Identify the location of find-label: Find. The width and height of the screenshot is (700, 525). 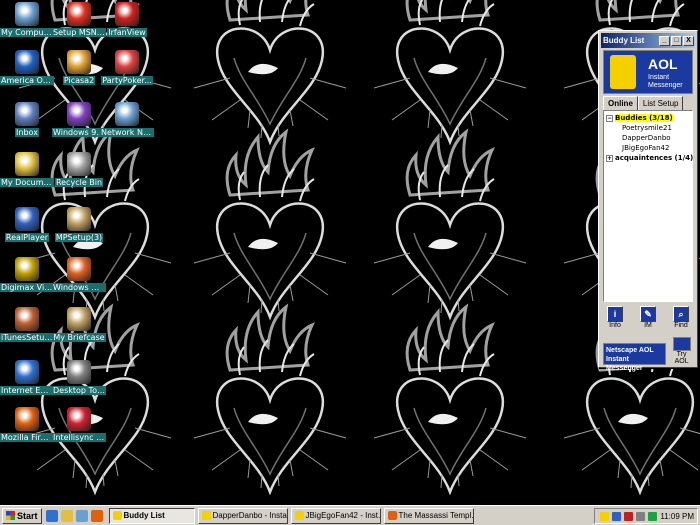
(681, 325).